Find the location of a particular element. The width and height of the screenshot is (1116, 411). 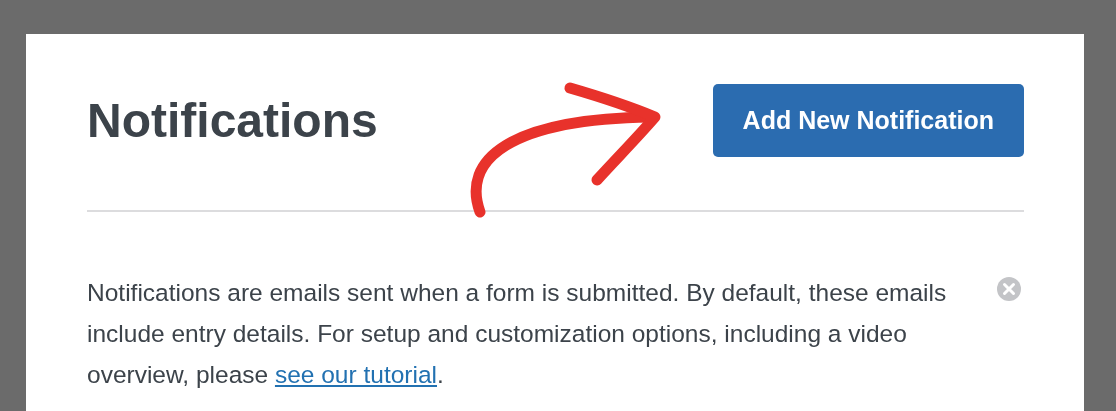

add-notification-button: Add New Notification is located at coordinates (868, 120).